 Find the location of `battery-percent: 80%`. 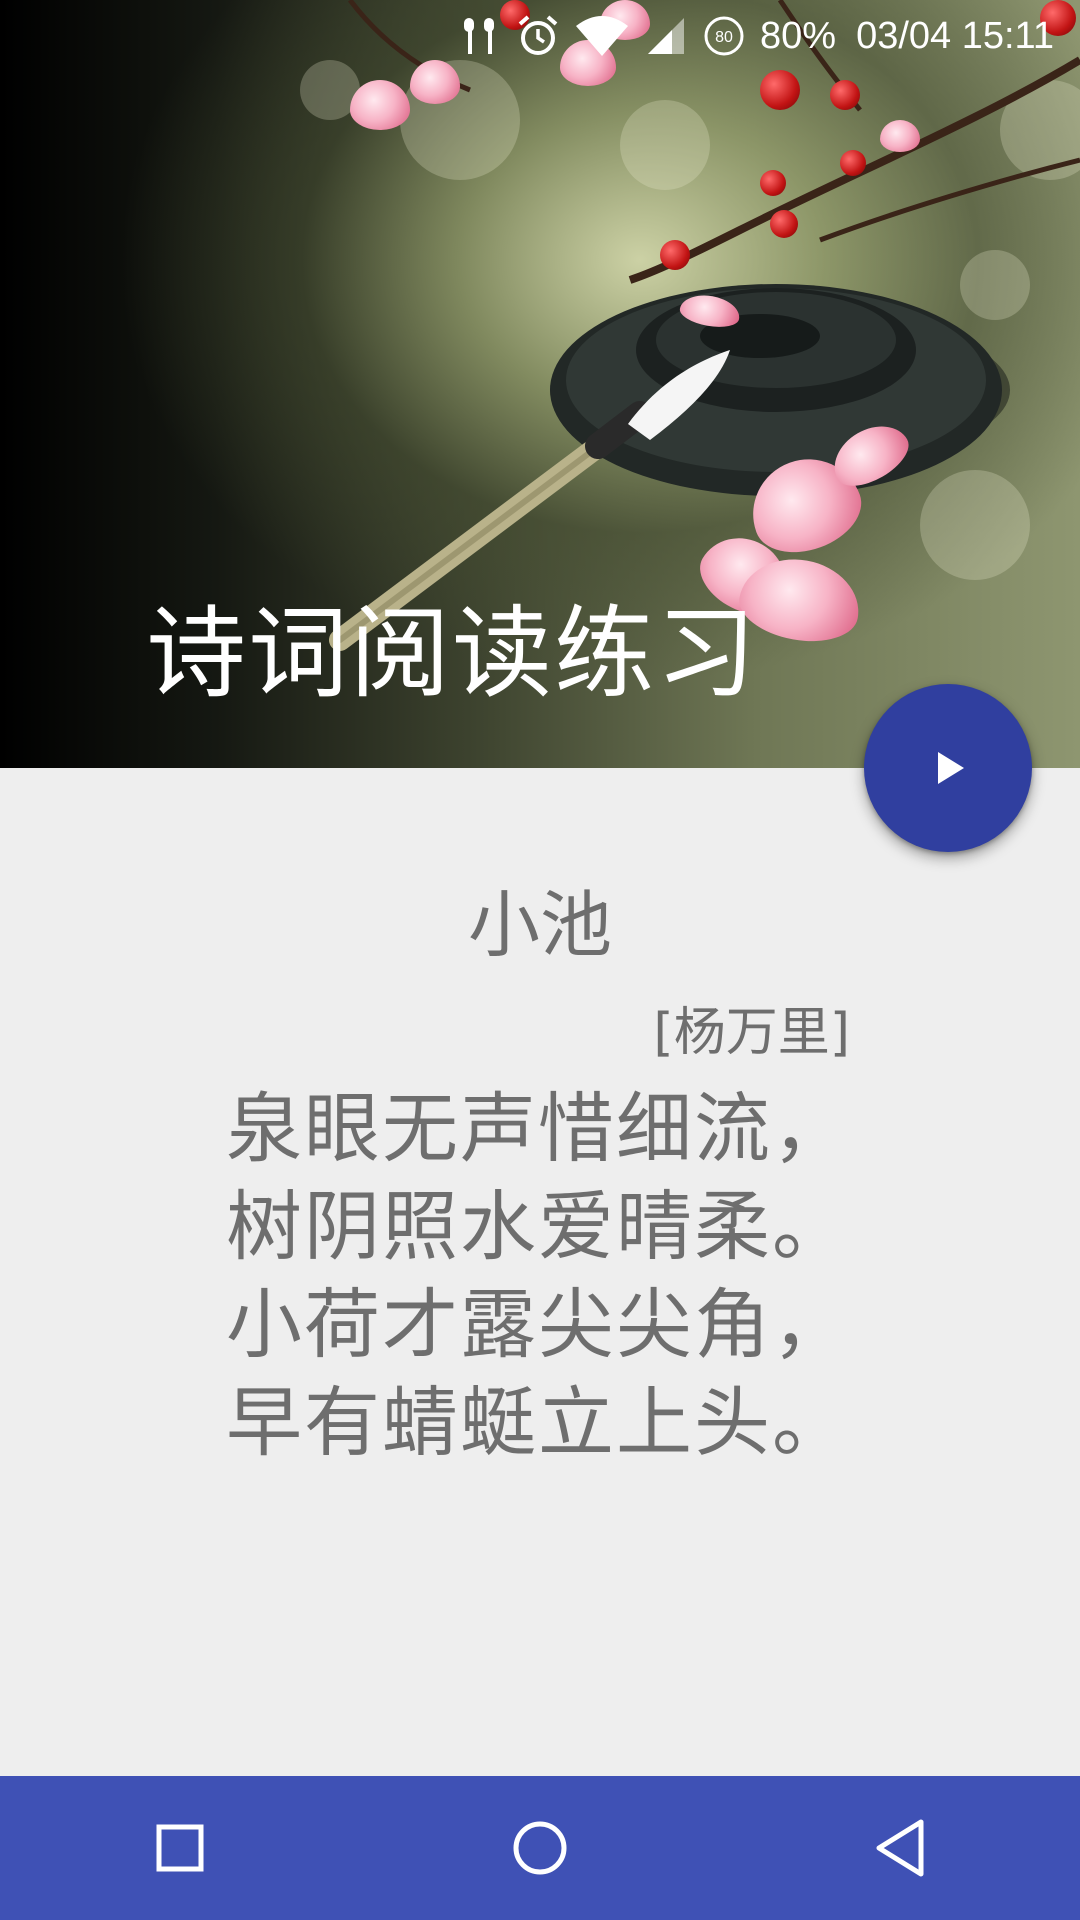

battery-percent: 80% is located at coordinates (798, 35).